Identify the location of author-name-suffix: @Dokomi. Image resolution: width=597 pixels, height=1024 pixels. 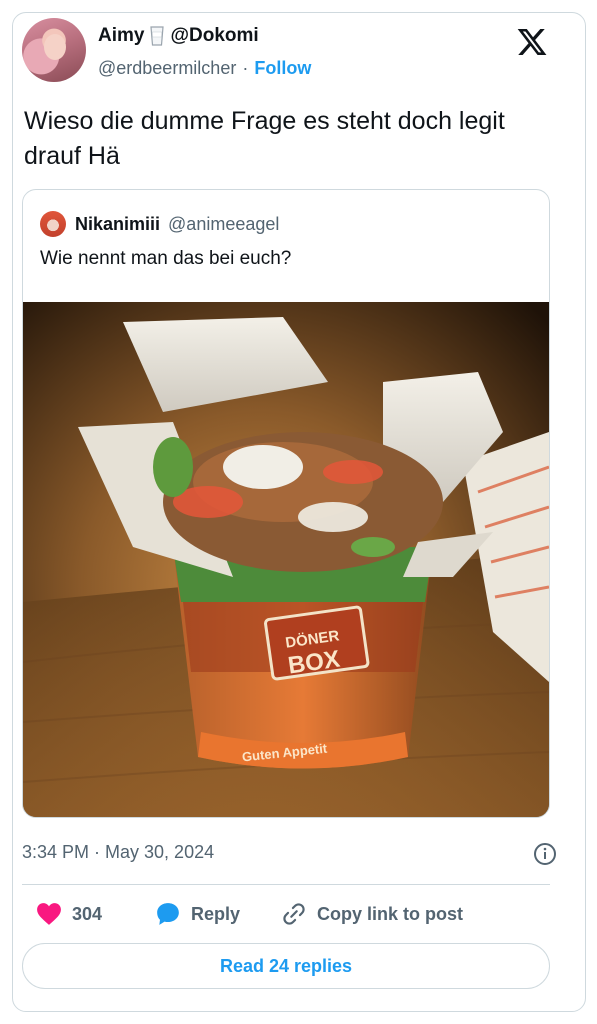
(214, 36).